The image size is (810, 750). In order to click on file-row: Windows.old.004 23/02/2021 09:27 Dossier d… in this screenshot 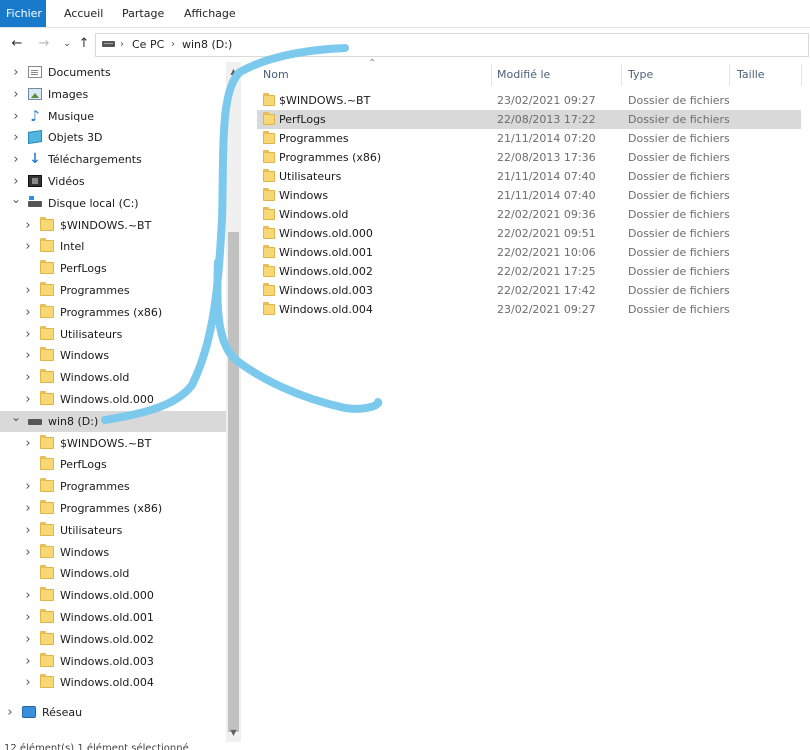, I will do `click(529, 309)`.